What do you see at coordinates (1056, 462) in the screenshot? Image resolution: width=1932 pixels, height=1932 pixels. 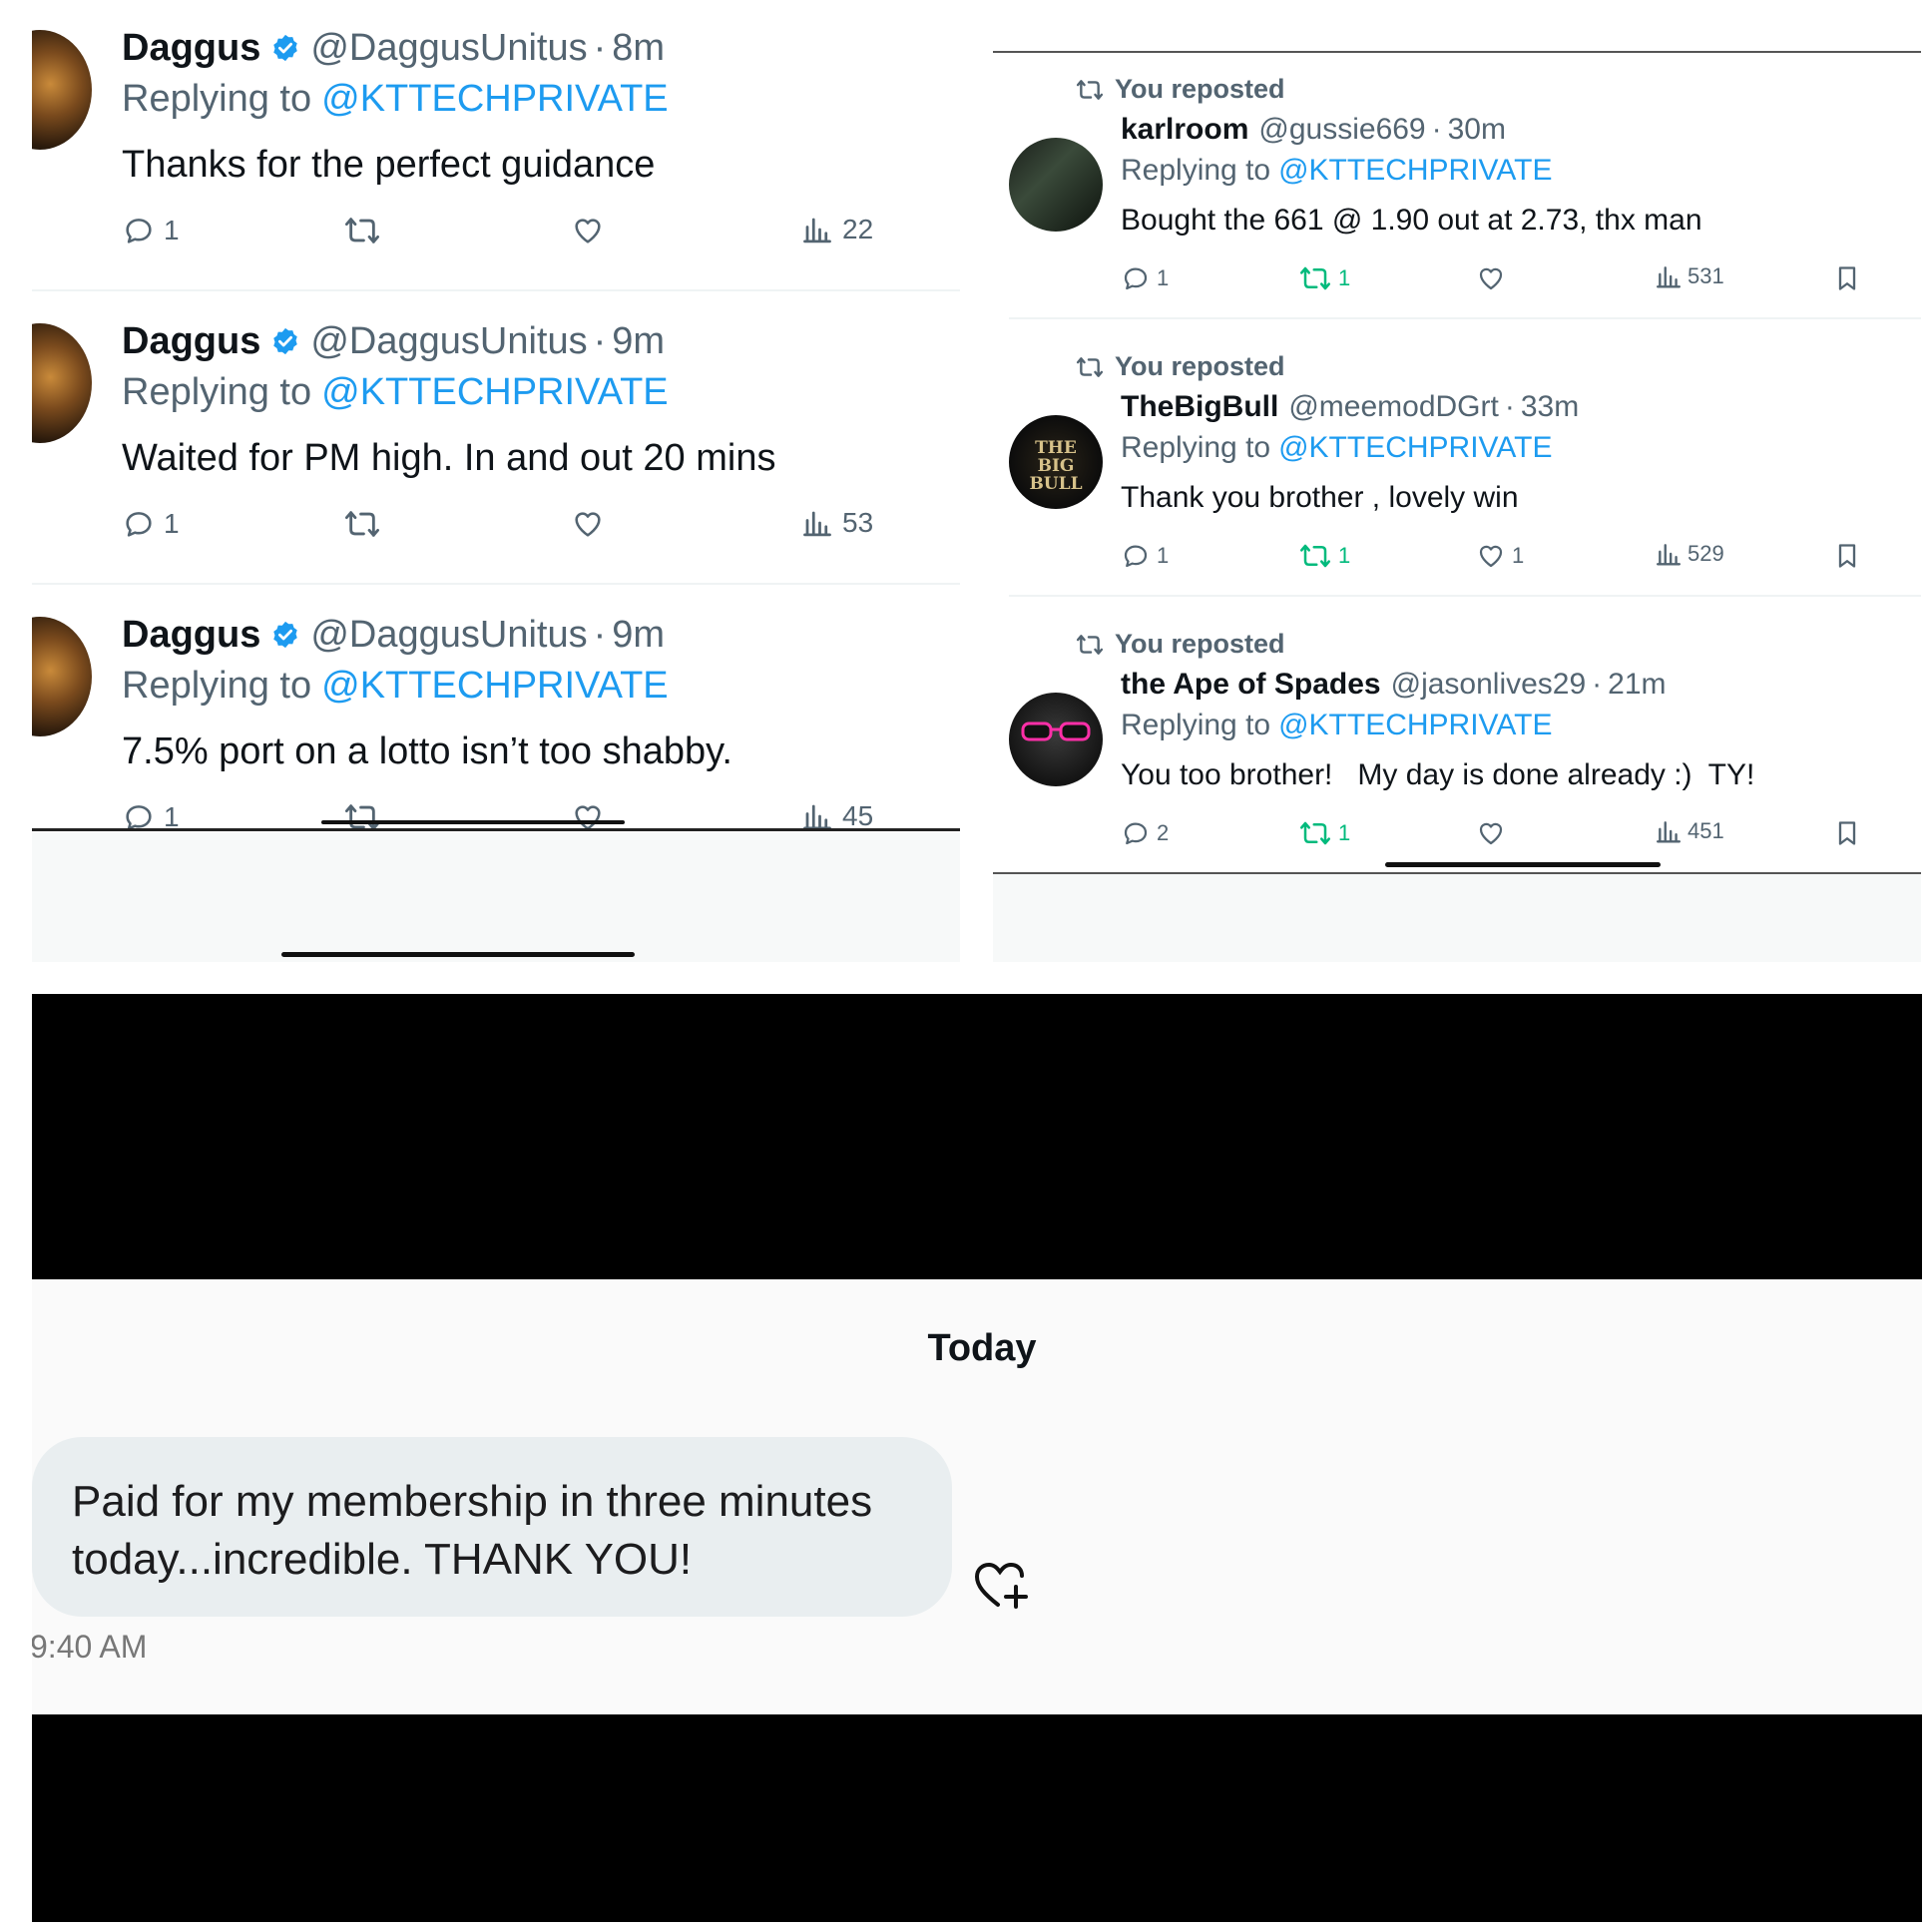 I see `avatar: THE BIG BULL` at bounding box center [1056, 462].